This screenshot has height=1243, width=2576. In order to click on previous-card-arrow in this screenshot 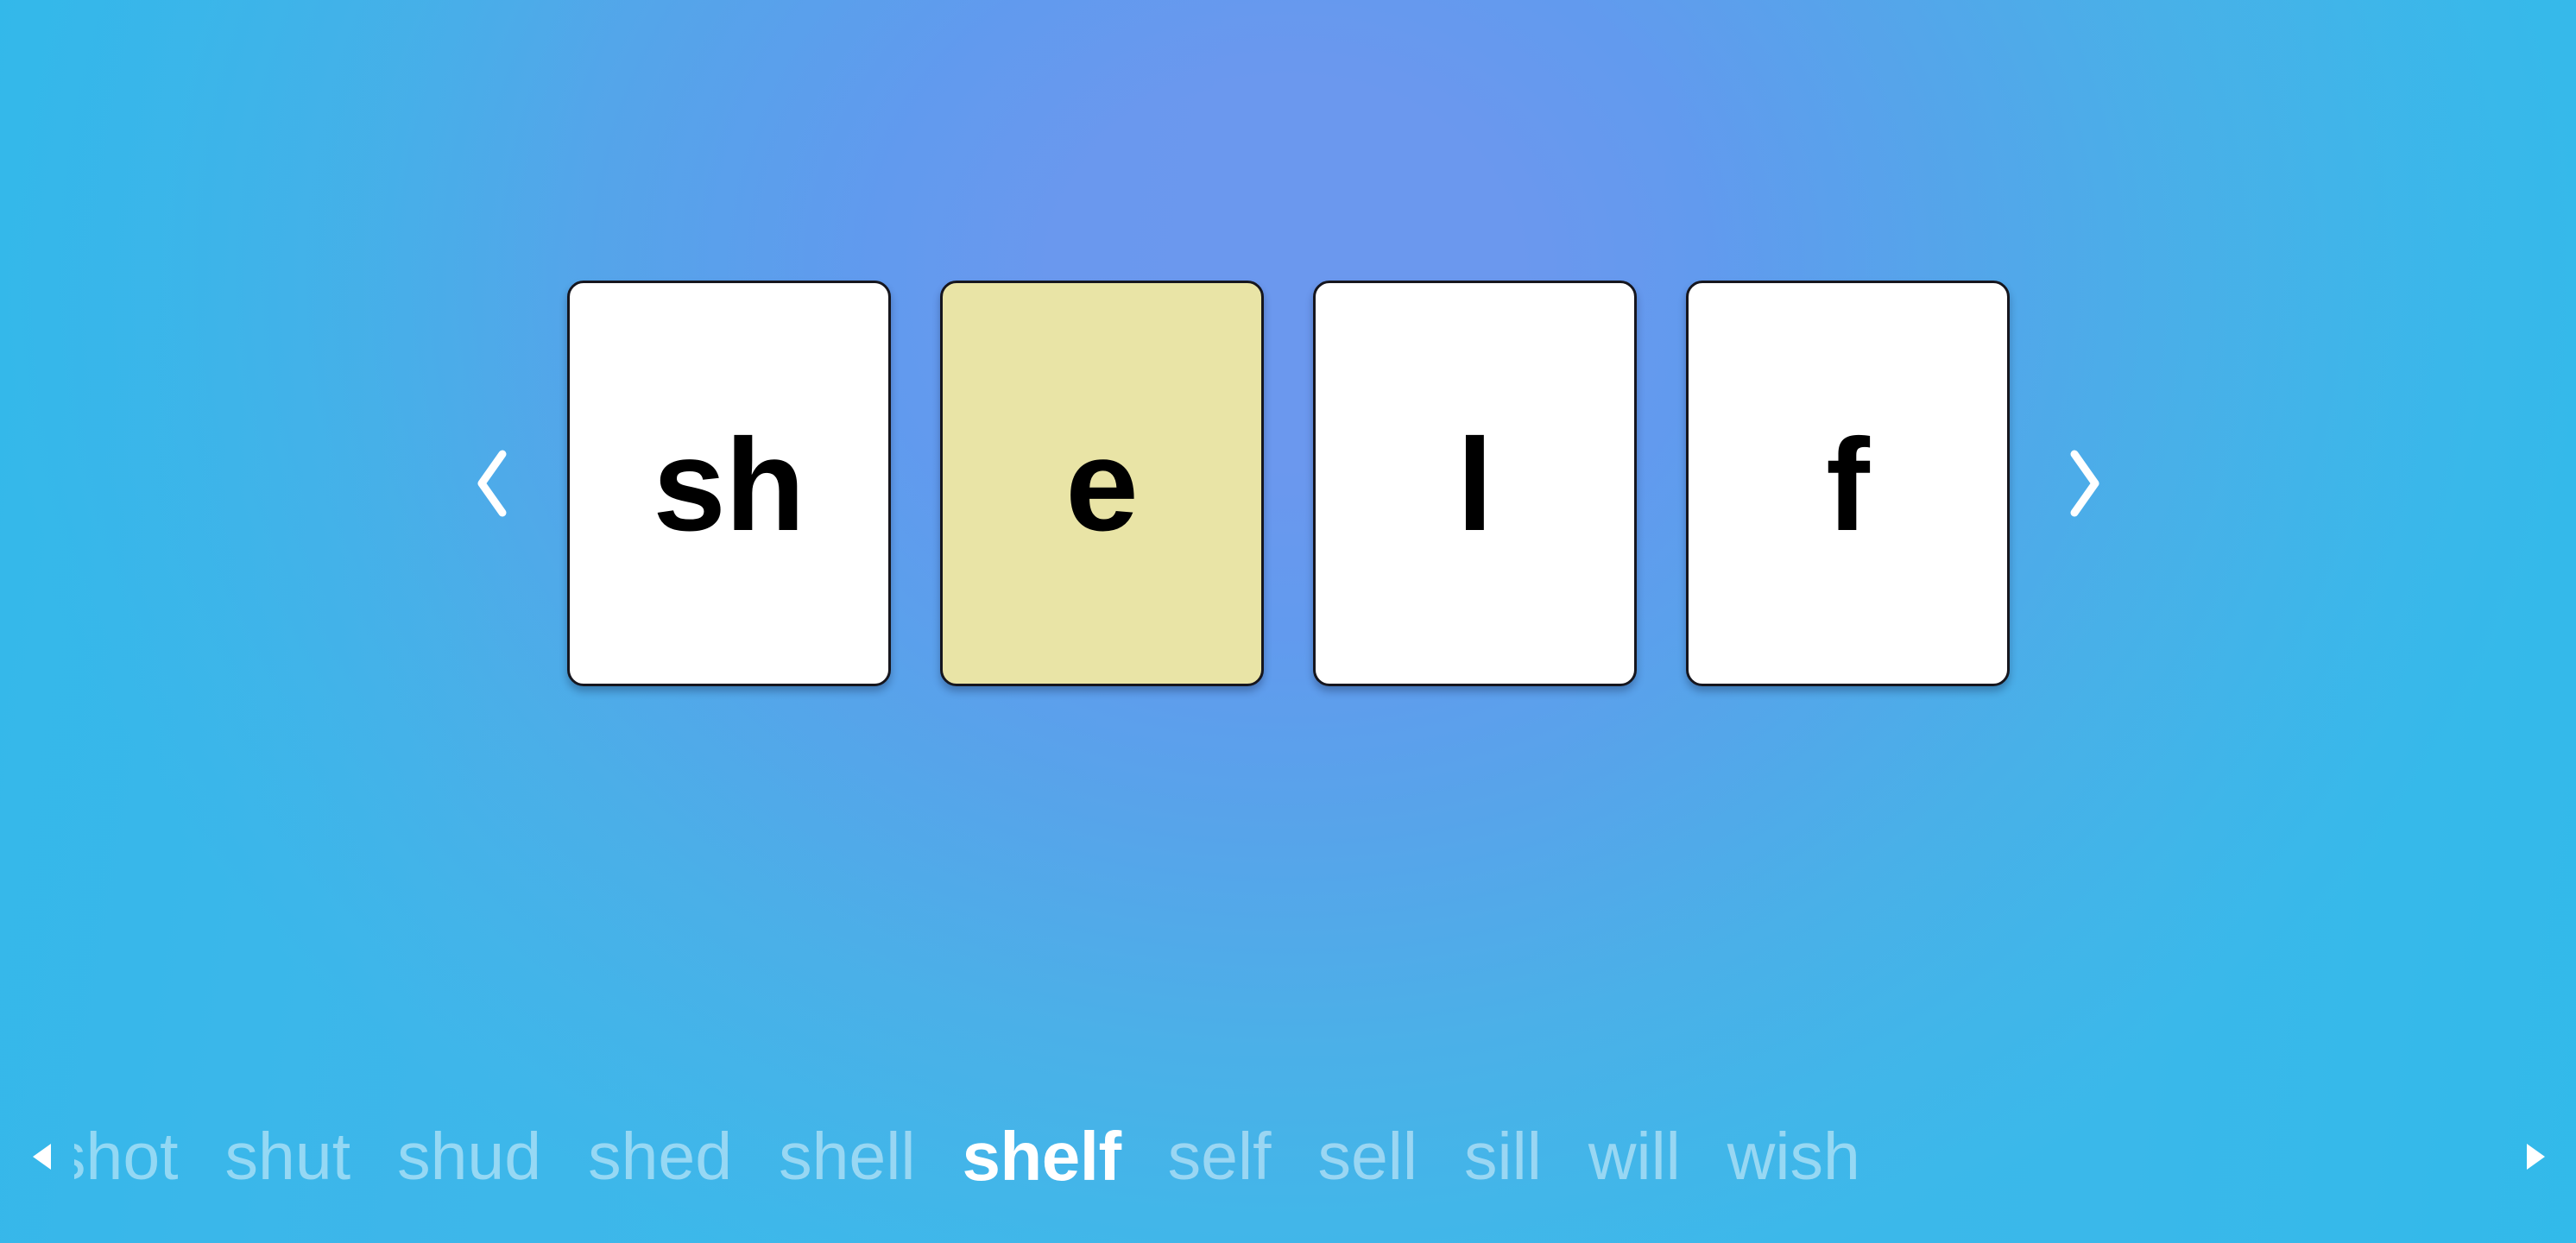, I will do `click(494, 483)`.